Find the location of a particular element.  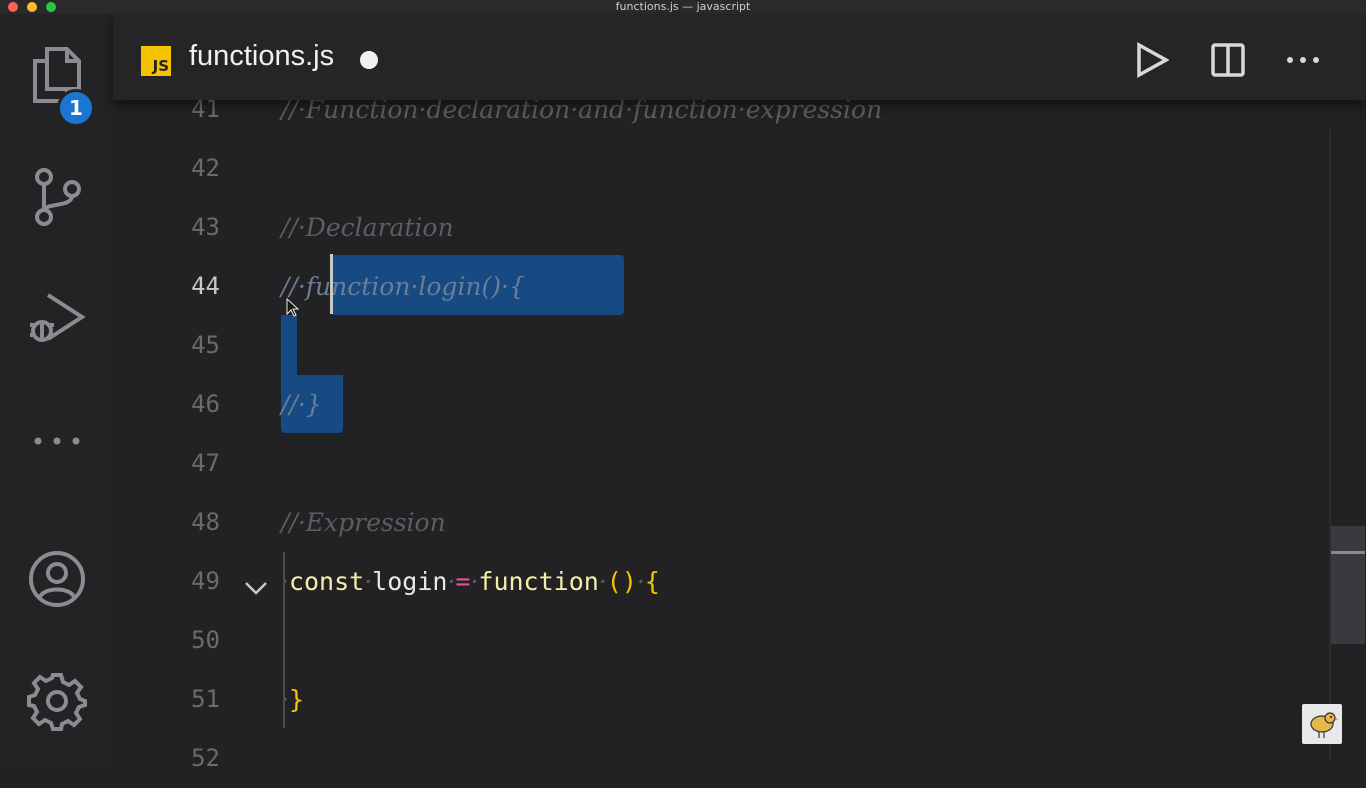

line-number: 51 is located at coordinates (205, 699).